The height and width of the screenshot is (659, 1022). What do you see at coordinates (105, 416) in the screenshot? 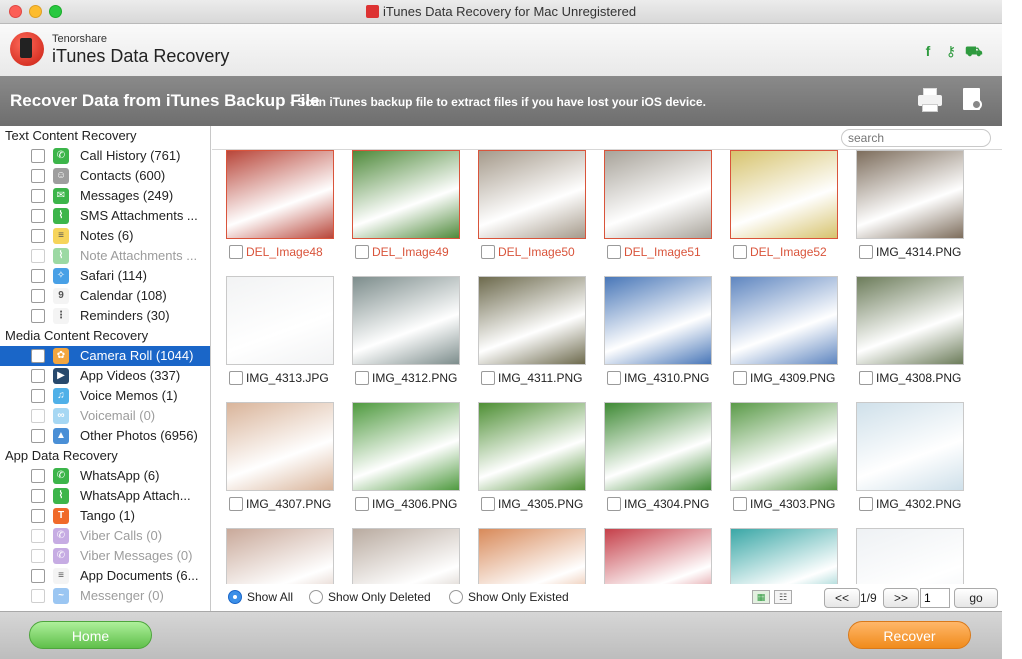
I see `sidebar-item: ∞ Voicemail (0)` at bounding box center [105, 416].